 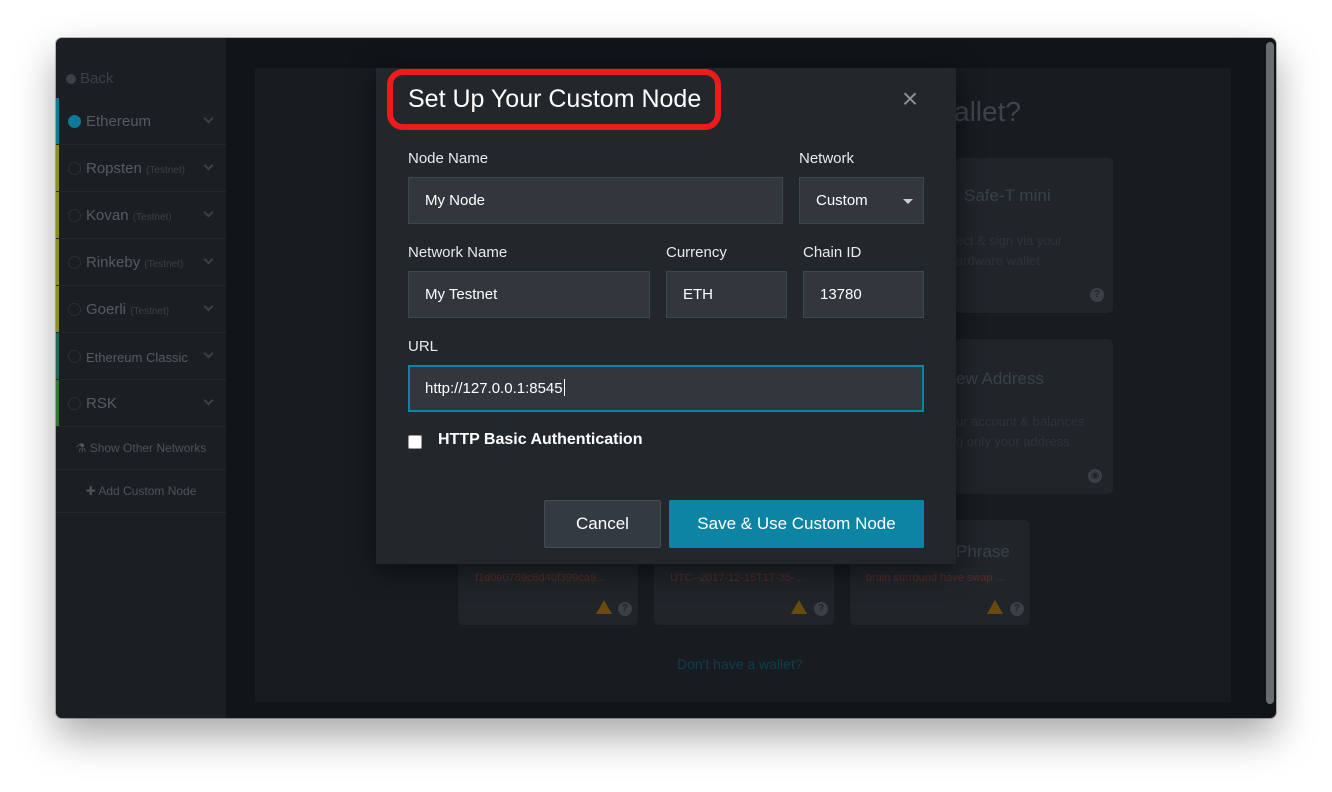 I want to click on network-item-kovan: Kovan (Testnet), so click(x=141, y=215).